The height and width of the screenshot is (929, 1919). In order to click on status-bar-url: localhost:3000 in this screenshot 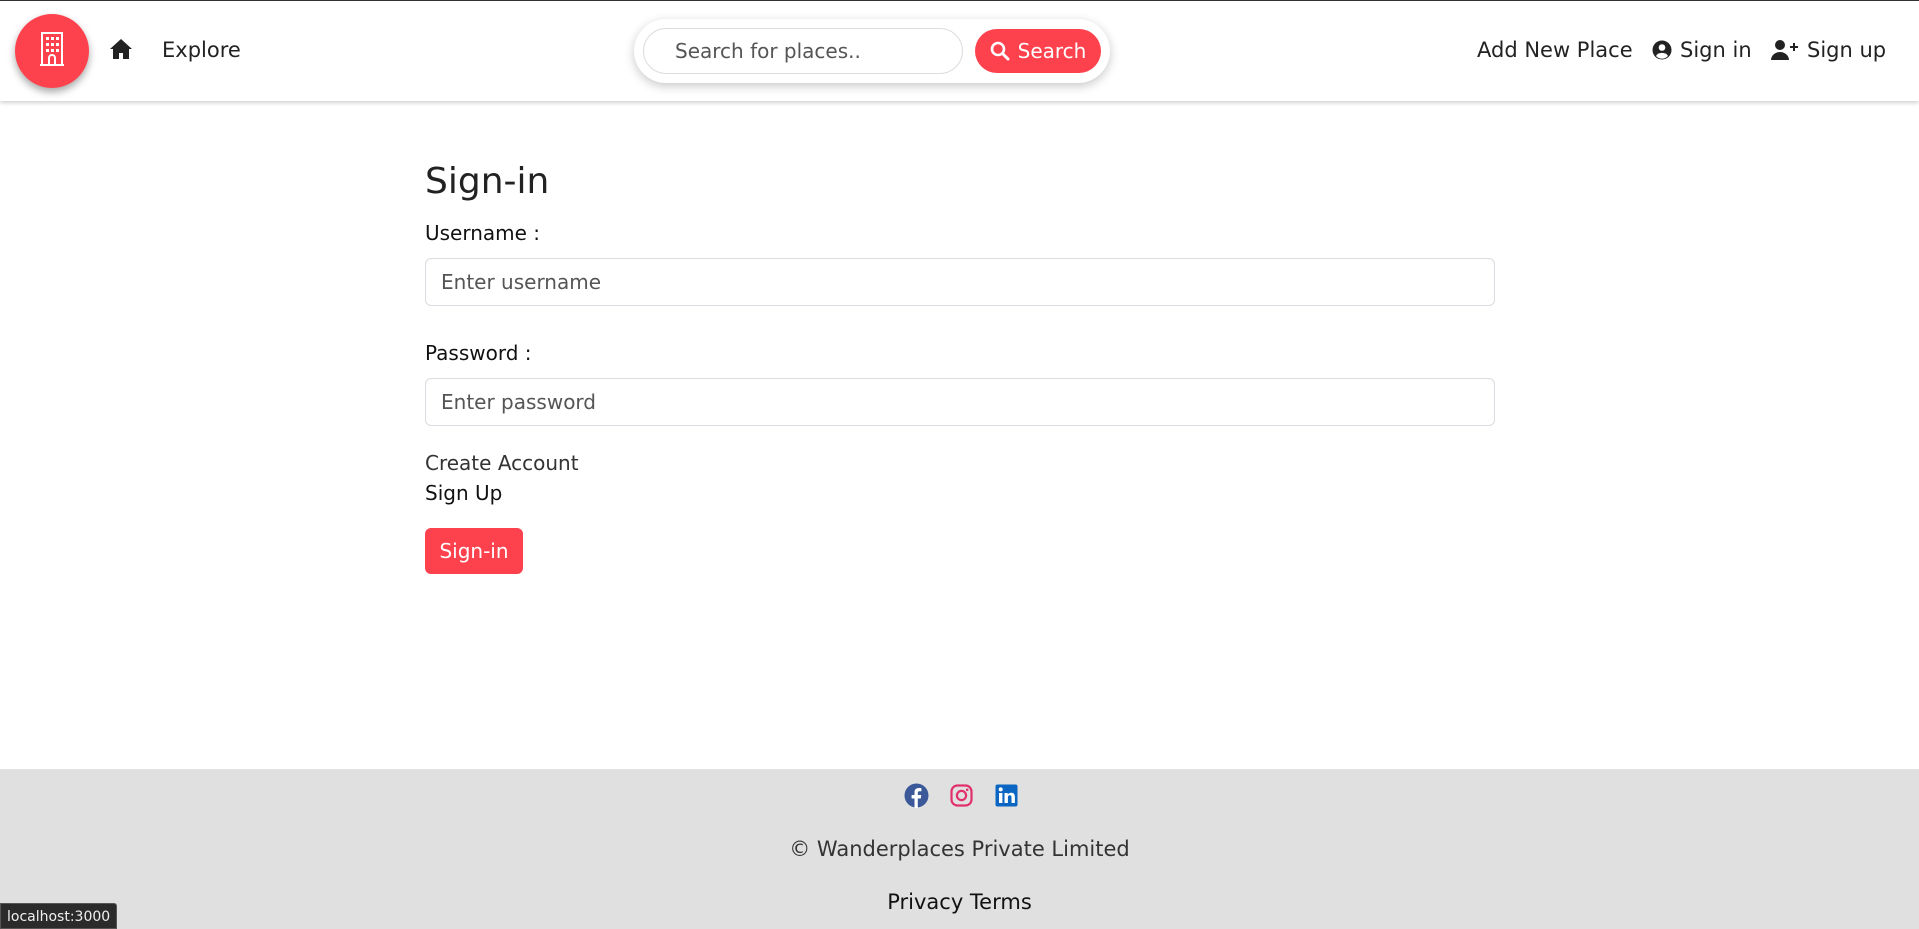, I will do `click(59, 916)`.